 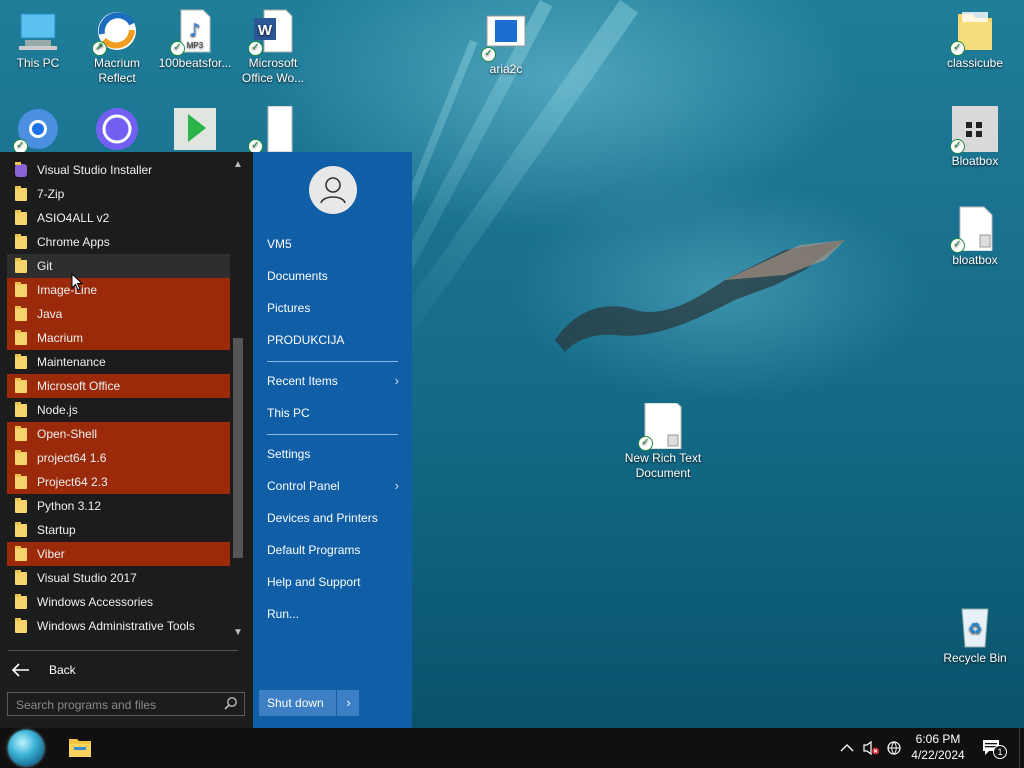 What do you see at coordinates (118, 170) in the screenshot?
I see `program-item: Visual Studio Installer` at bounding box center [118, 170].